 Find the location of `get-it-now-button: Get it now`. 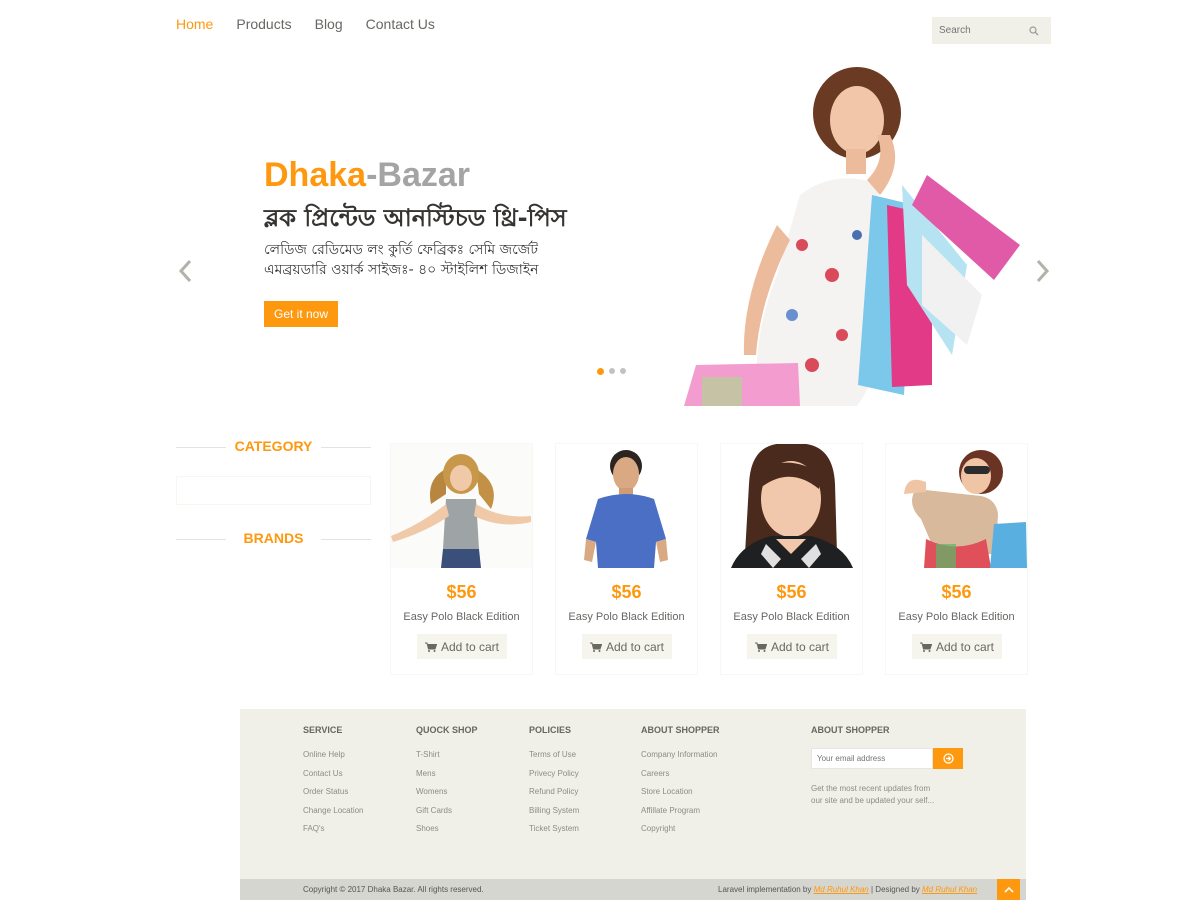

get-it-now-button: Get it now is located at coordinates (301, 314).